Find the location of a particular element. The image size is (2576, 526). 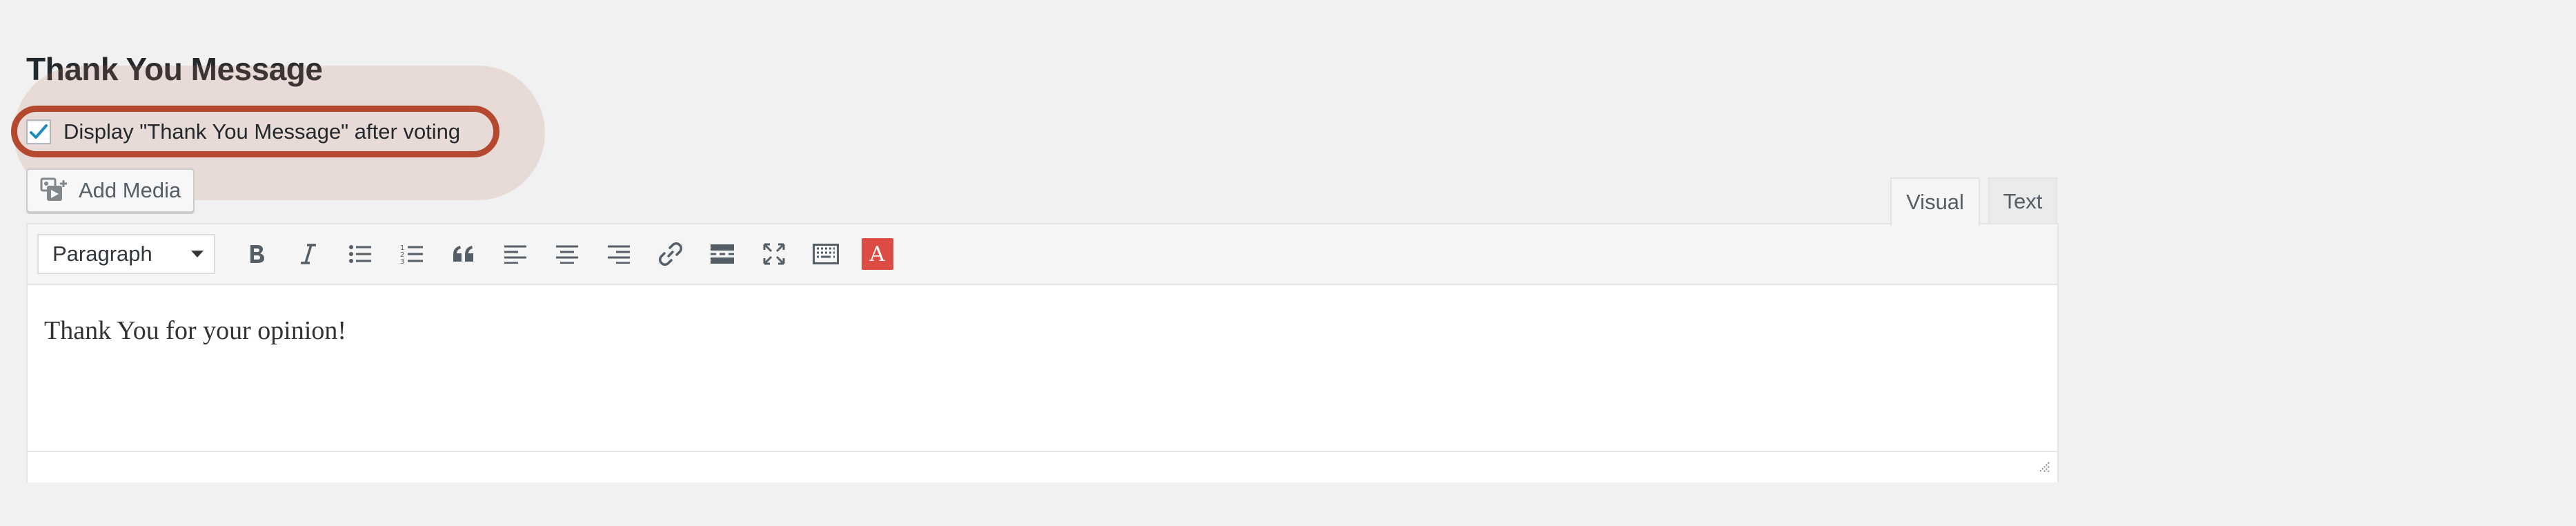

align-center-icon is located at coordinates (566, 255).